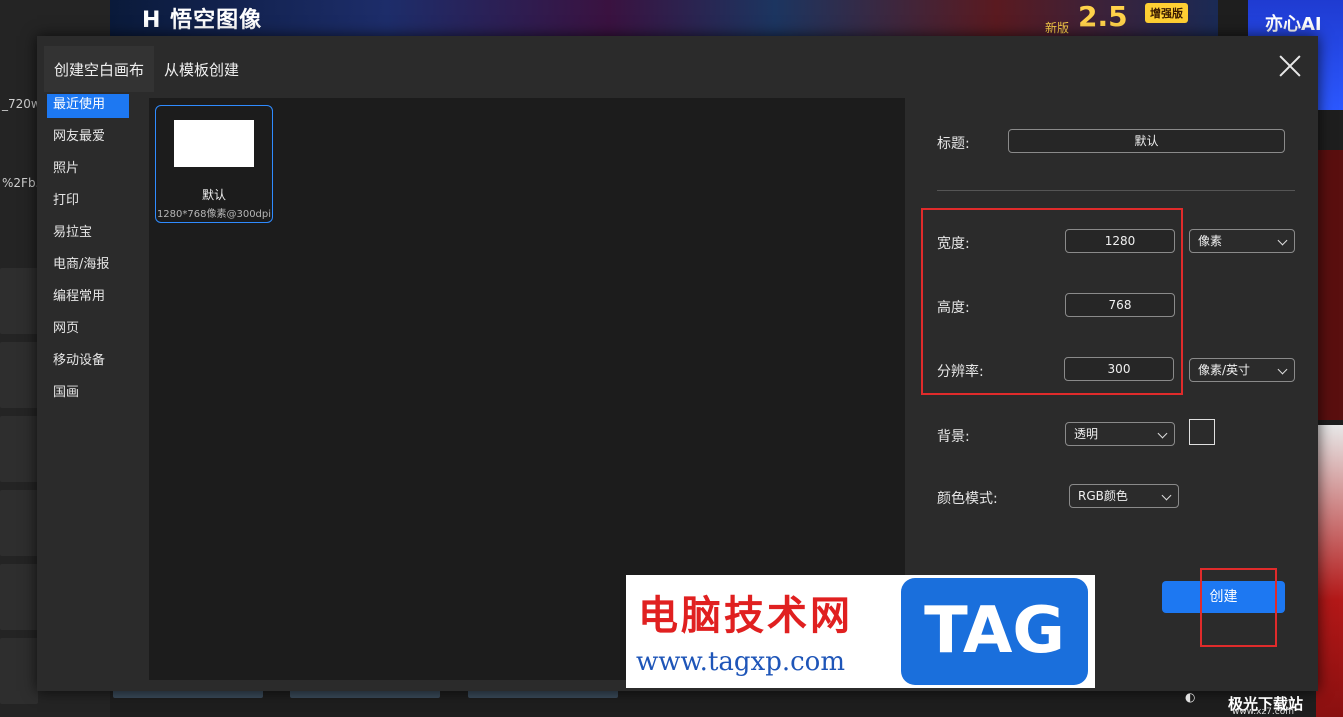 This screenshot has width=1343, height=717. Describe the element at coordinates (1166, 13) in the screenshot. I see `banner-badge: 增强版` at that location.